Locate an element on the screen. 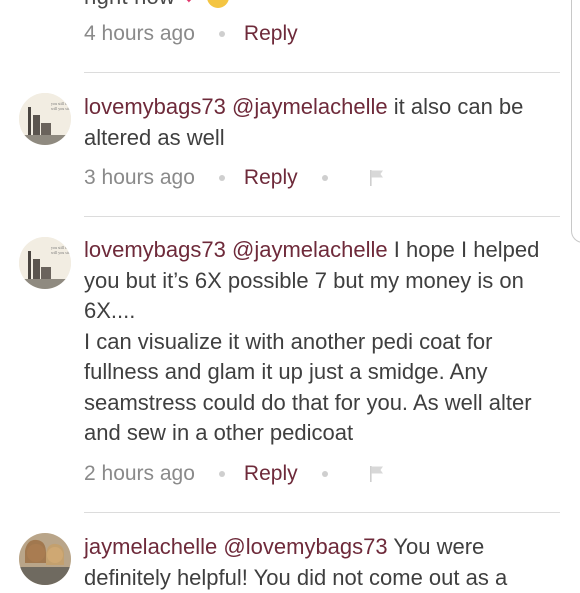  previous-comment-text: right now is located at coordinates (129, 4).